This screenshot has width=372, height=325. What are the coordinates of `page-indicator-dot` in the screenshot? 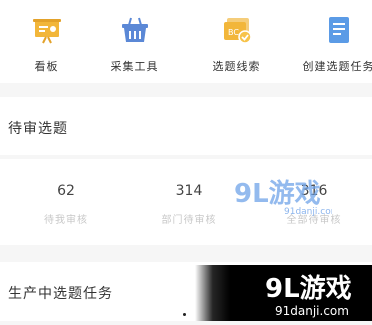 It's located at (184, 314).